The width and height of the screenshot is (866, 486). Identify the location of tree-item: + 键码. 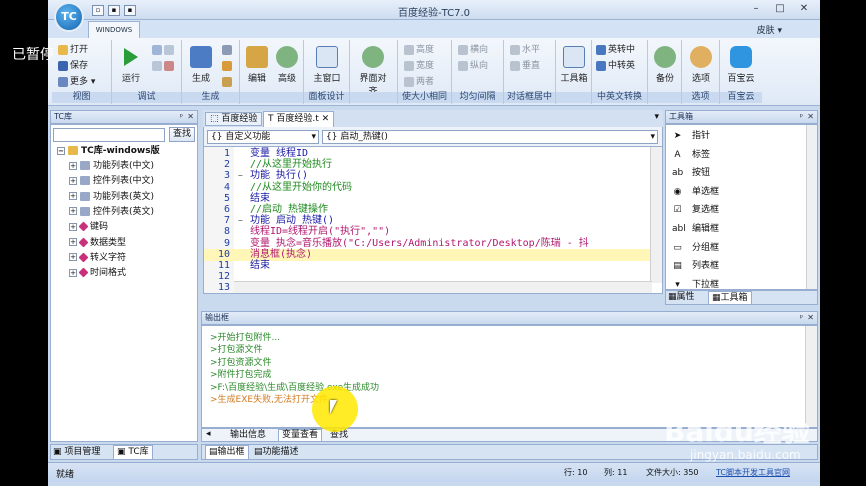
(88, 227).